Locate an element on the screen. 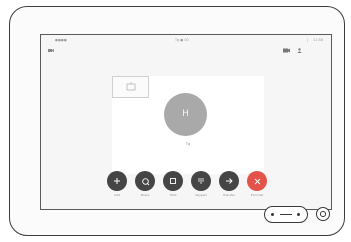  selfview-icon is located at coordinates (131, 86).